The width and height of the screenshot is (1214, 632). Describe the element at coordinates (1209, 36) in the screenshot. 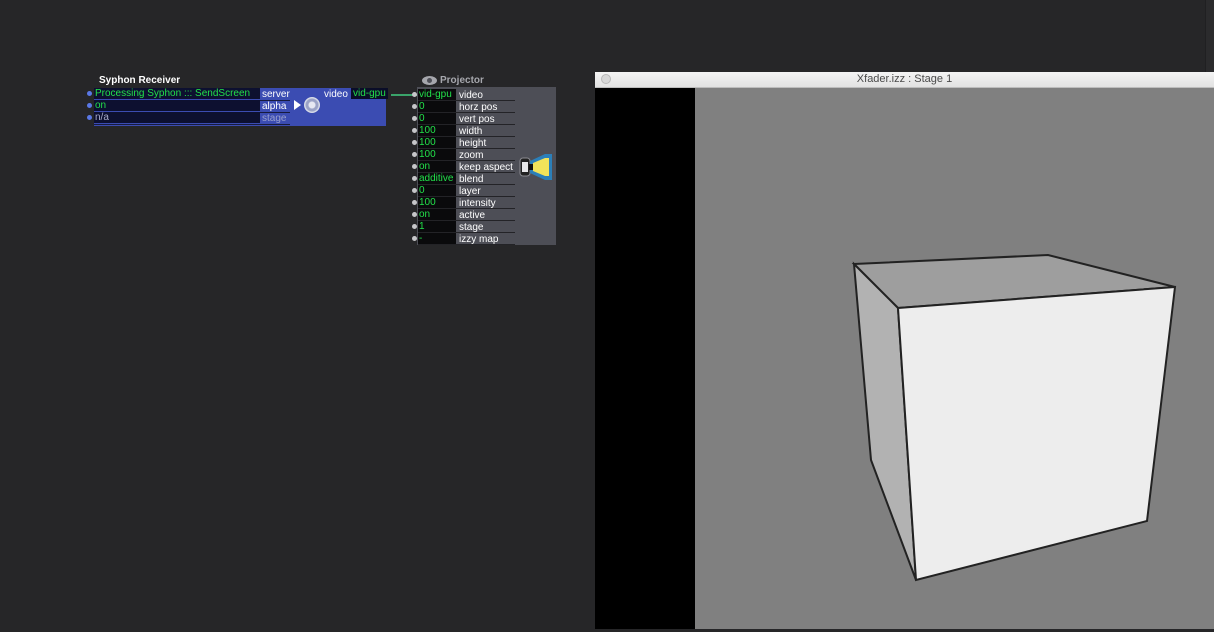

I see `editor-scroll-edge` at that location.